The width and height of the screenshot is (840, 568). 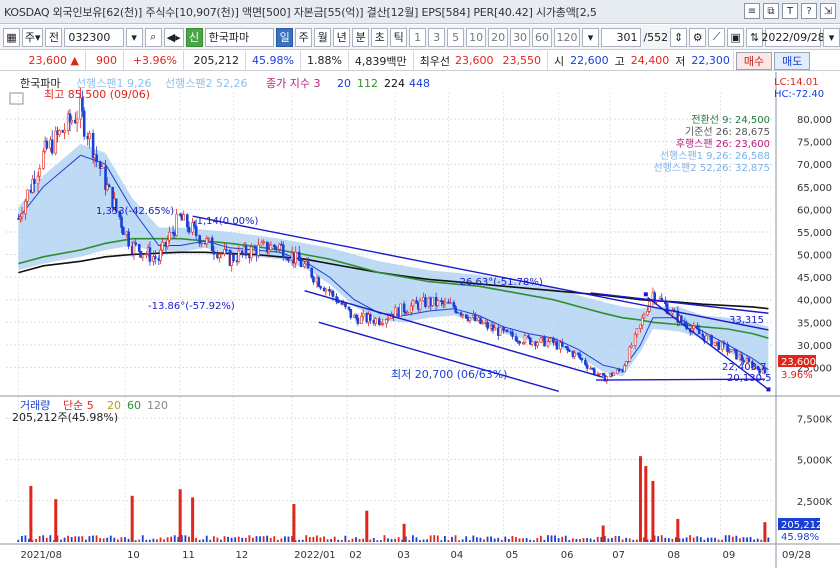 I want to click on ichimoku-value-3: 후행스팬 26: 23,600, so click(x=723, y=144).